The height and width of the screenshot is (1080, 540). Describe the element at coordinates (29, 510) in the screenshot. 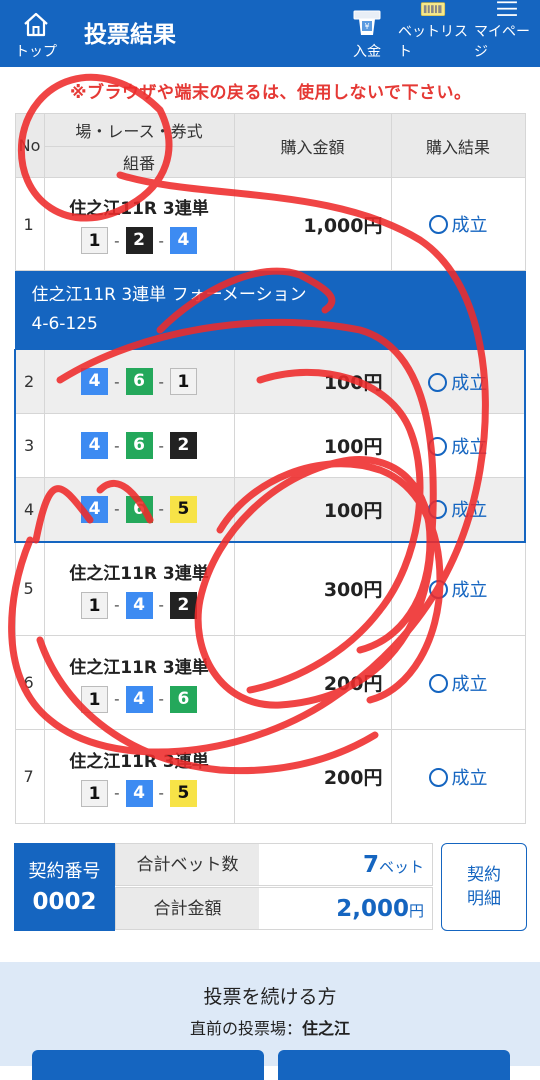

I see `row-no: 4` at that location.